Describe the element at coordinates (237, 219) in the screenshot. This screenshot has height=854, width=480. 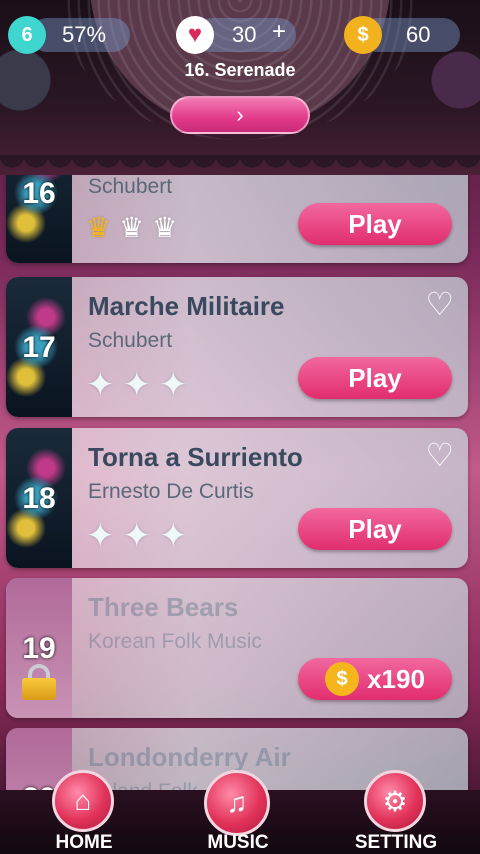
I see `song-card: 16 Schubert ♛ ♛ ♛ Play` at that location.